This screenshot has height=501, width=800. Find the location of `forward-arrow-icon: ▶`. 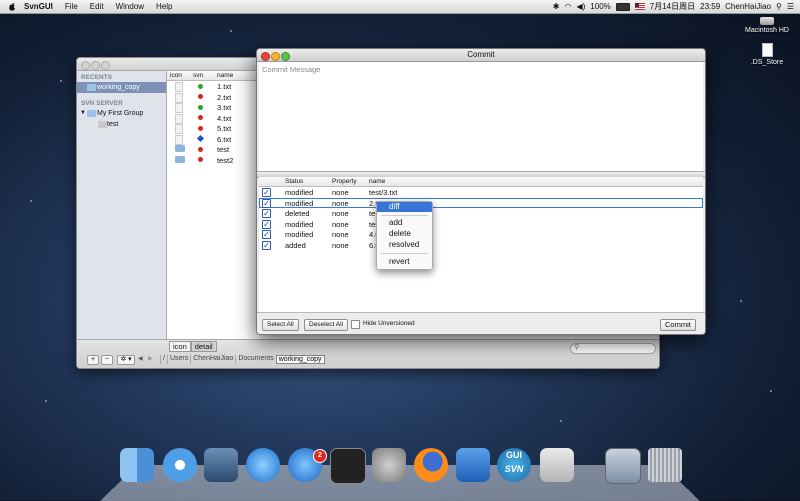

forward-arrow-icon: ▶ is located at coordinates (150, 358).